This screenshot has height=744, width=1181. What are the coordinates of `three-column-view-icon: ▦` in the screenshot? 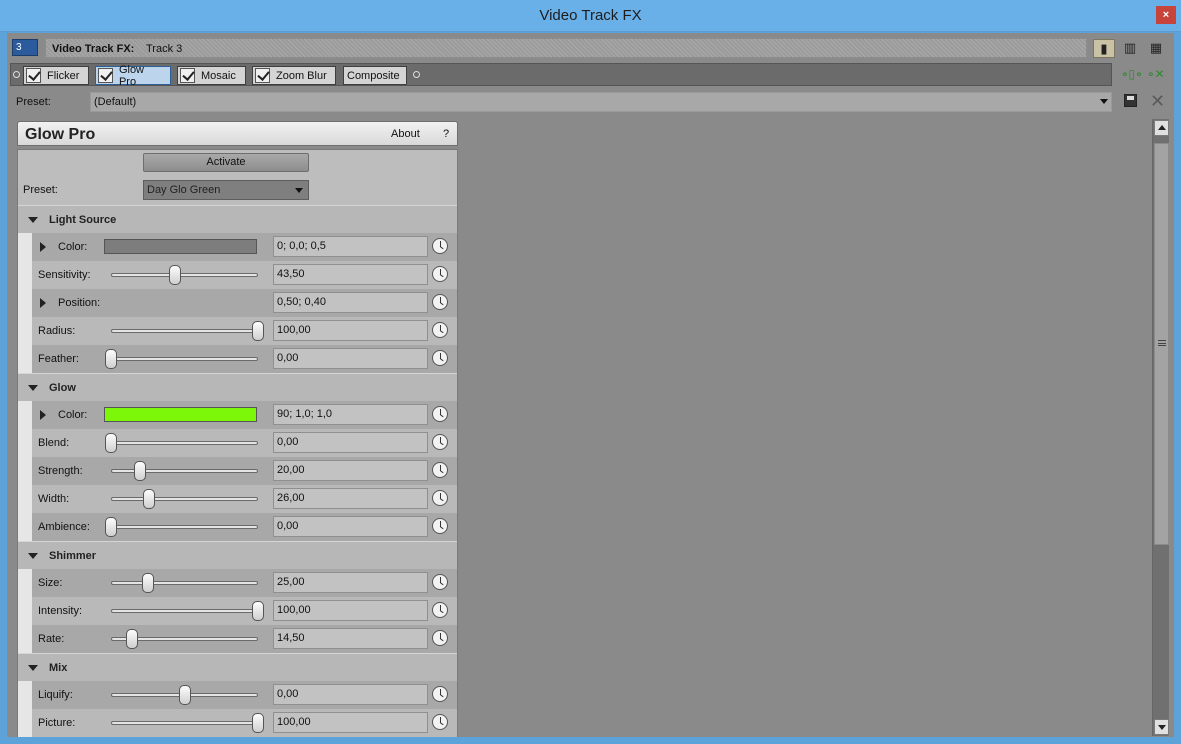 It's located at (1156, 48).